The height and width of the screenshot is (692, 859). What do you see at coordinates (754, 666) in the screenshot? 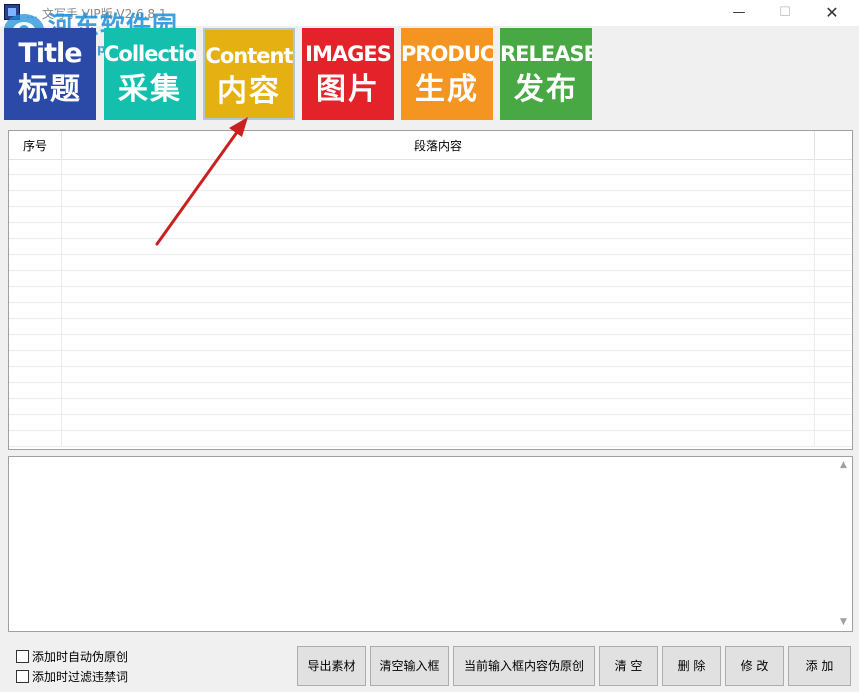
I see `modify-button: 修 改` at bounding box center [754, 666].